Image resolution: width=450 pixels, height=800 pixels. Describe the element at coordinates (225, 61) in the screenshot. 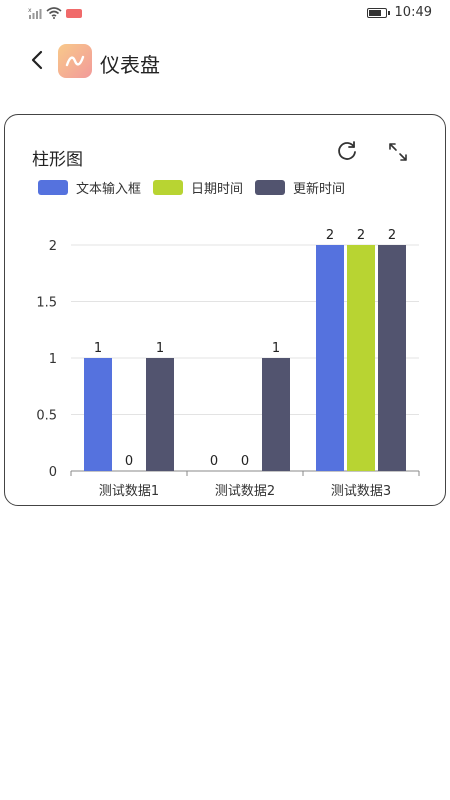

I see `app-header: 仪表盘` at that location.